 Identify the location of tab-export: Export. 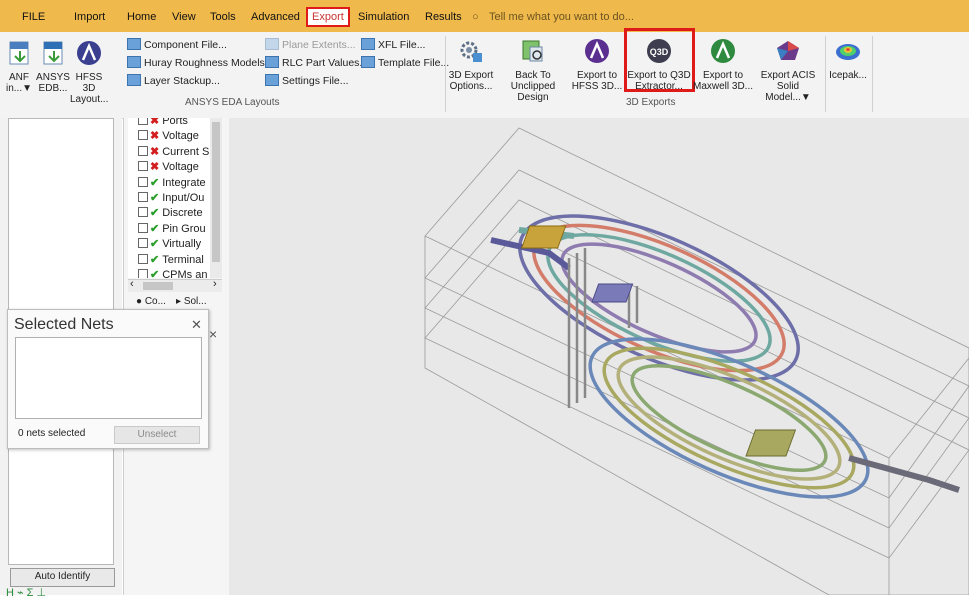
(328, 17).